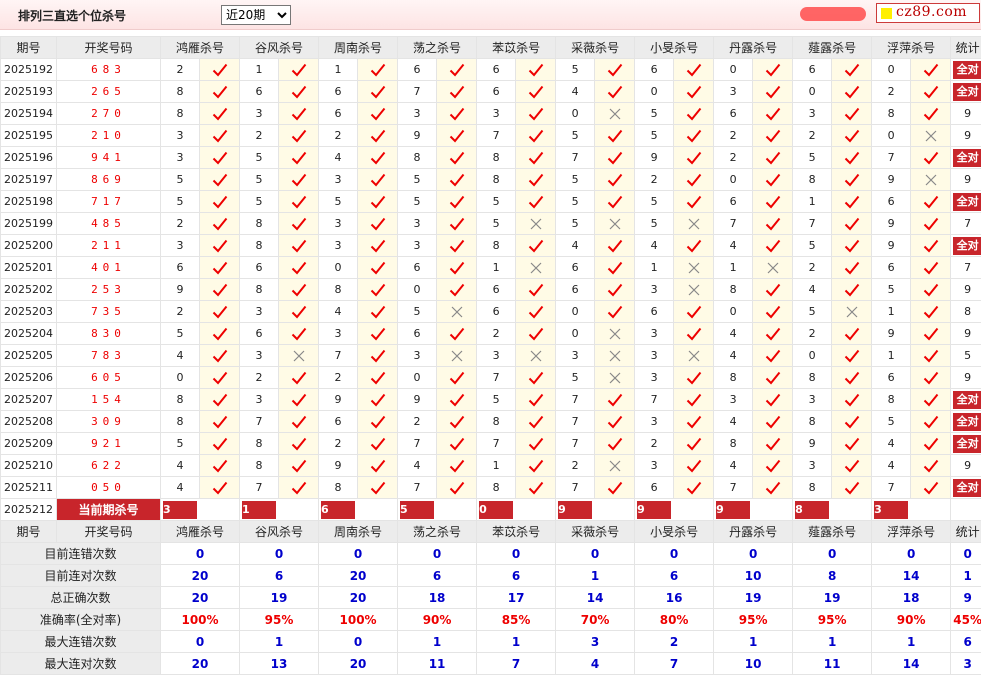 Image resolution: width=981 pixels, height=675 pixels. What do you see at coordinates (279, 620) in the screenshot?
I see `stat-value: 95%` at bounding box center [279, 620].